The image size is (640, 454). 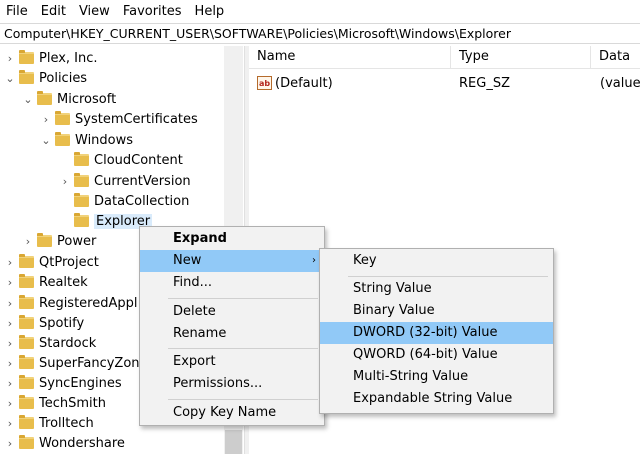 What do you see at coordinates (615, 57) in the screenshot?
I see `column-header-data: Data` at bounding box center [615, 57].